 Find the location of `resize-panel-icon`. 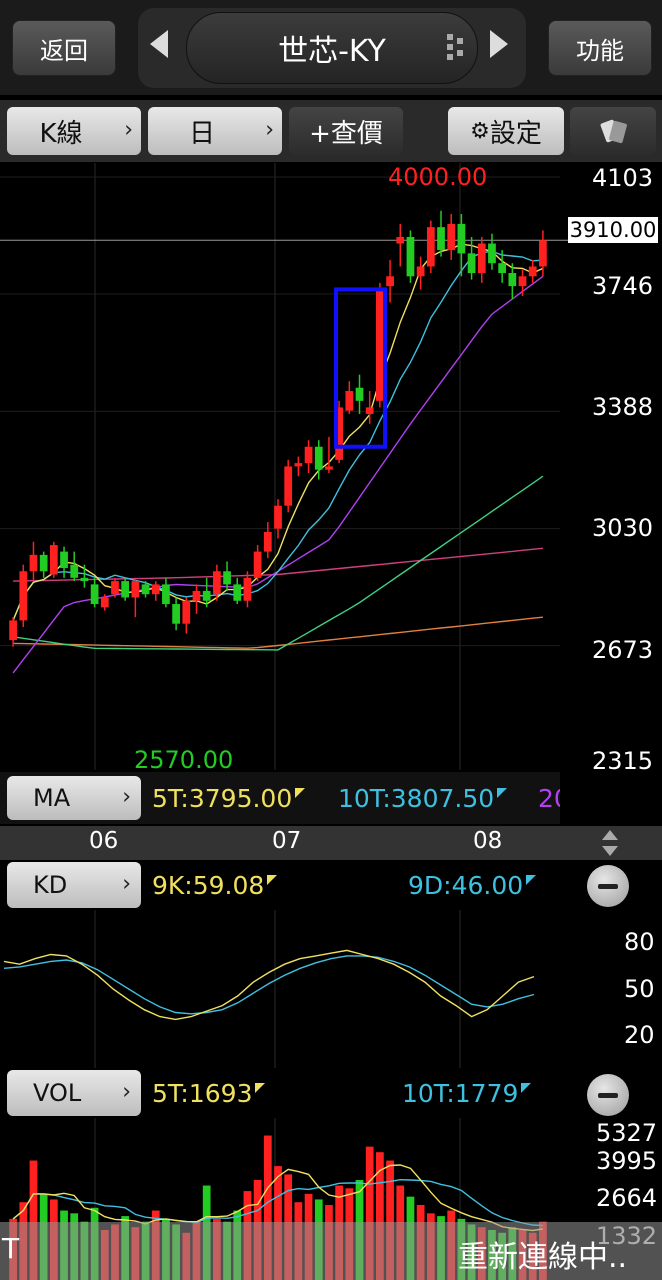

resize-panel-icon is located at coordinates (610, 843).